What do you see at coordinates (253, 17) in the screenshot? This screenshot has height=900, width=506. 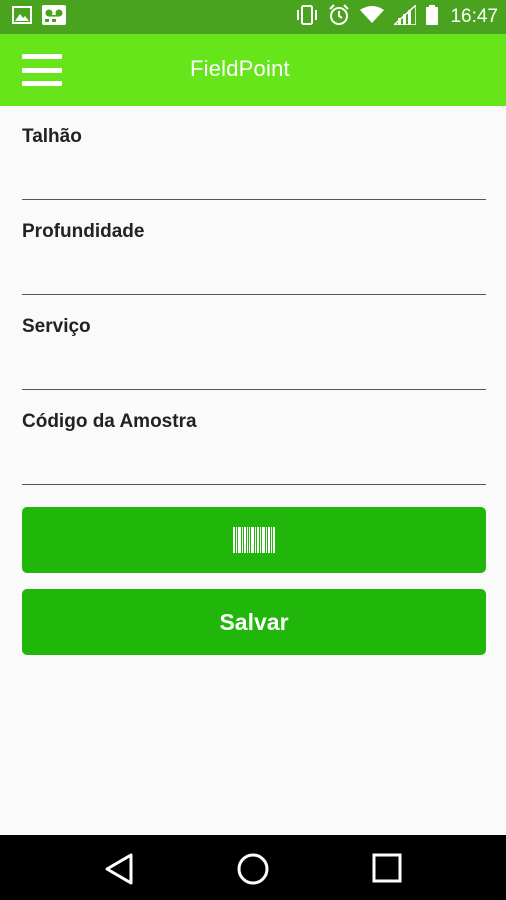 I see `status-bar: 16:47` at bounding box center [253, 17].